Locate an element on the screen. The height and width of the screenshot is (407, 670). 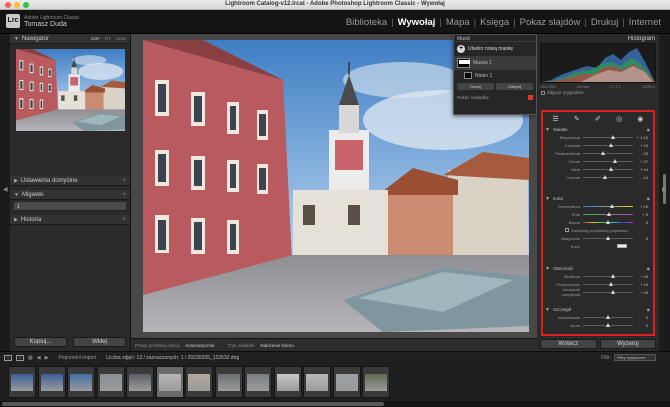
previous-button: Wstecz is located at coordinates (568, 344).